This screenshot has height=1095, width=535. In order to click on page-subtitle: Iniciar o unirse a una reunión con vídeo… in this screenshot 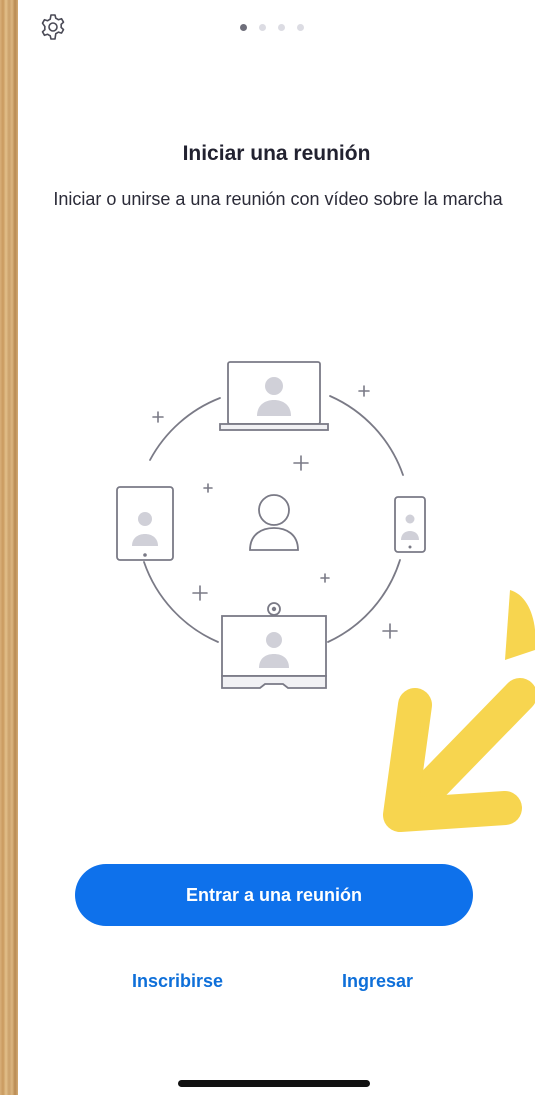, I will do `click(278, 199)`.